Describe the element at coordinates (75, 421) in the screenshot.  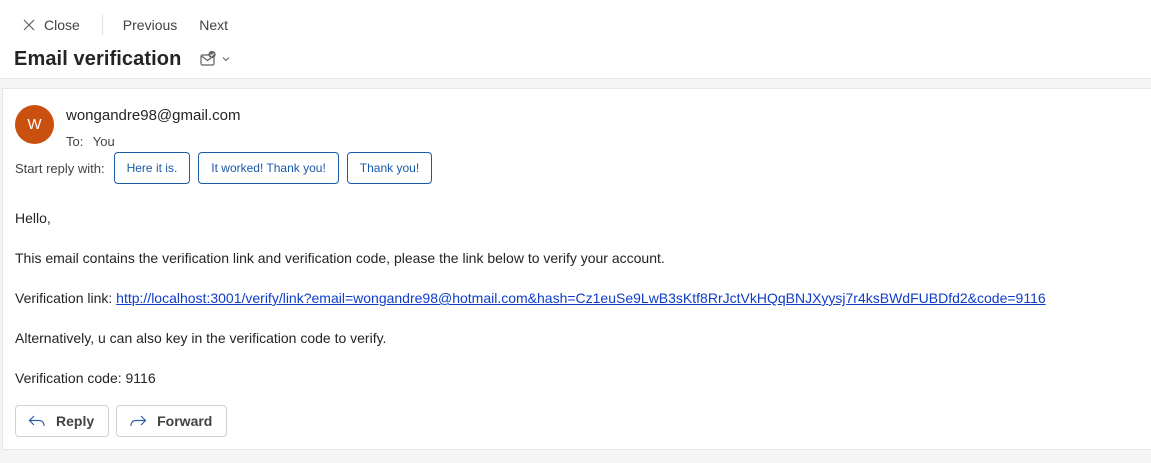
I see `reply-label: Reply` at that location.